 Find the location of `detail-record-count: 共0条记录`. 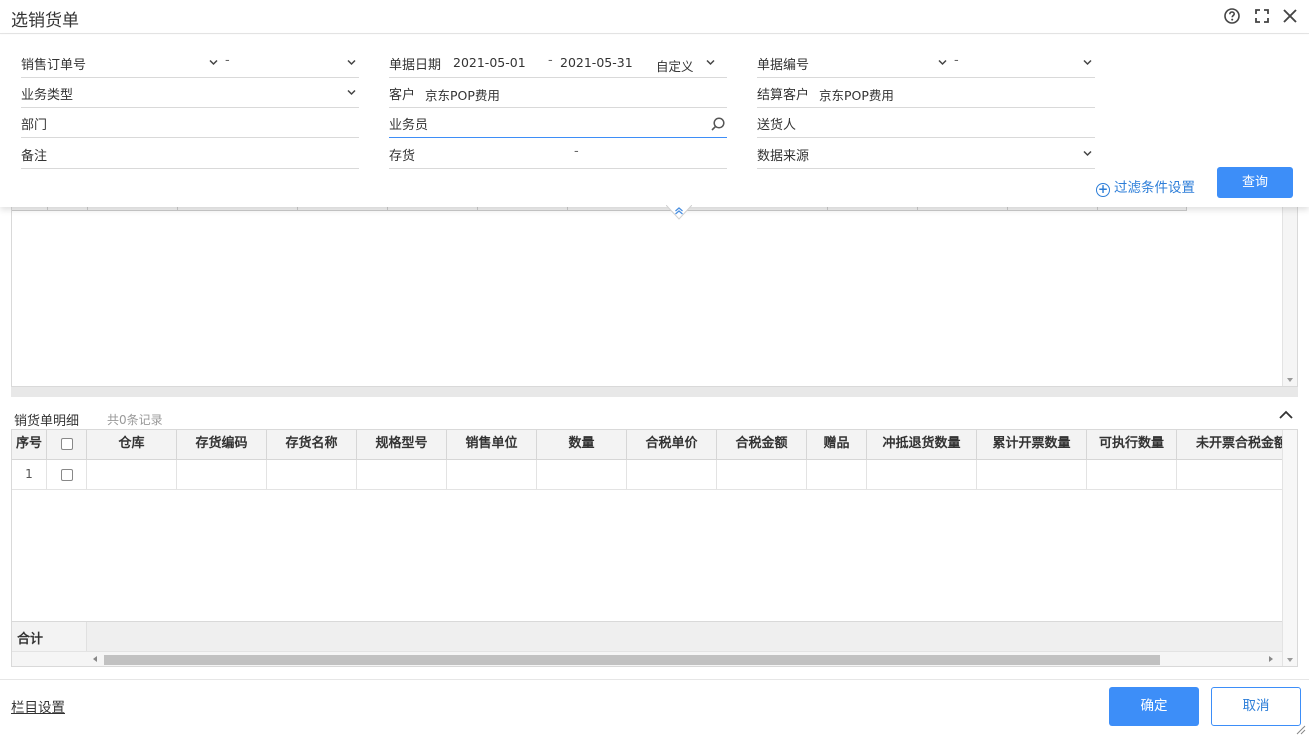

detail-record-count: 共0条记录 is located at coordinates (135, 420).